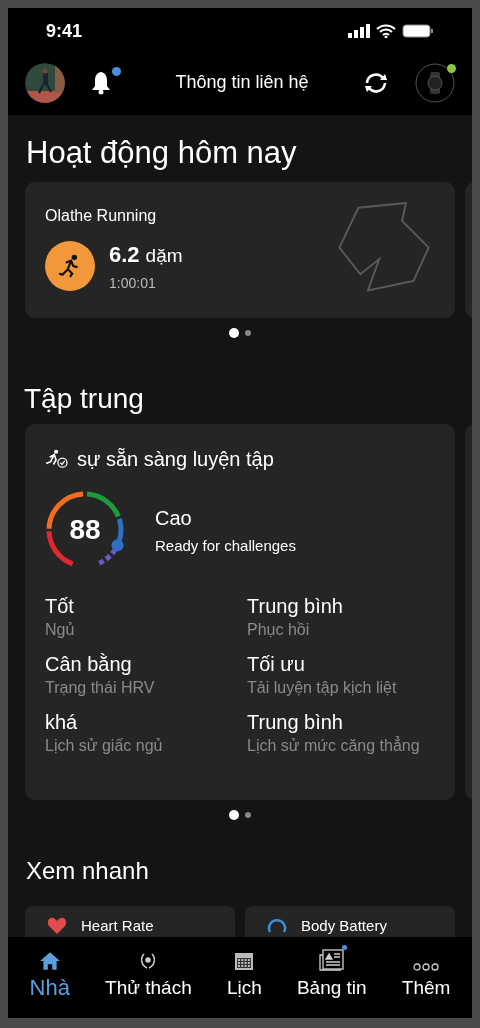  I want to click on status-time: 9:41, so click(64, 31).